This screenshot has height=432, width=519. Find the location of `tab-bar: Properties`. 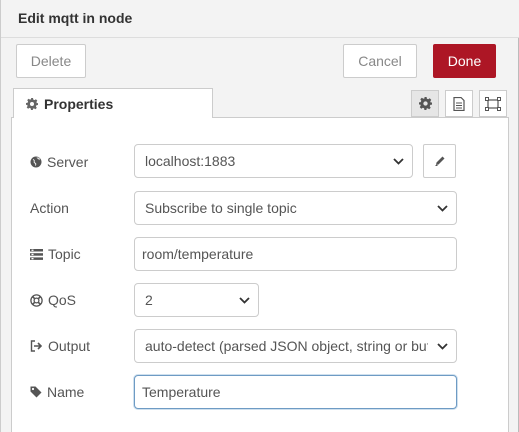

tab-bar: Properties is located at coordinates (260, 103).